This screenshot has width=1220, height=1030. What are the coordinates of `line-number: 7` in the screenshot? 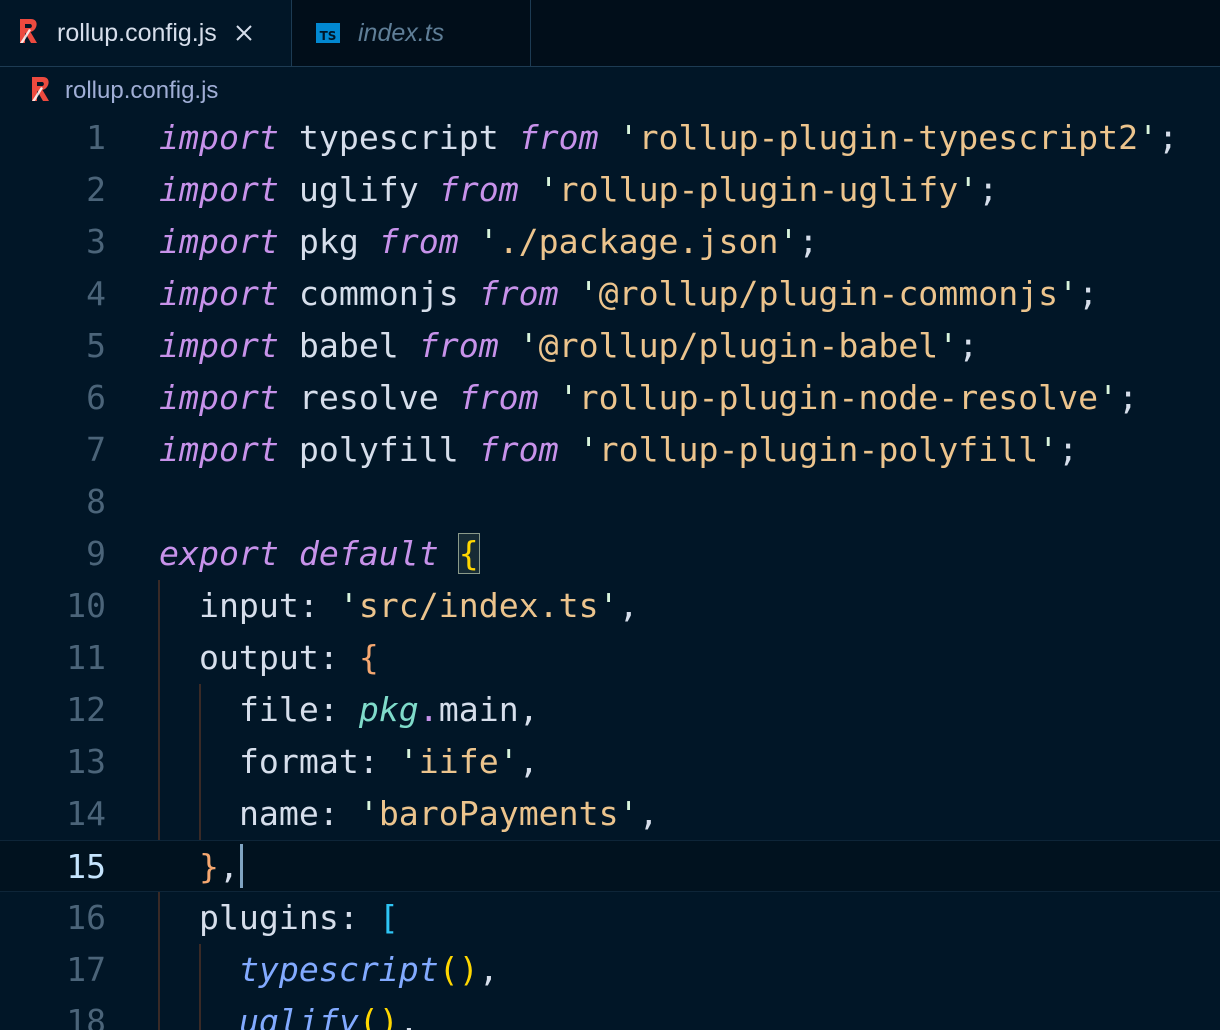 It's located at (96, 449).